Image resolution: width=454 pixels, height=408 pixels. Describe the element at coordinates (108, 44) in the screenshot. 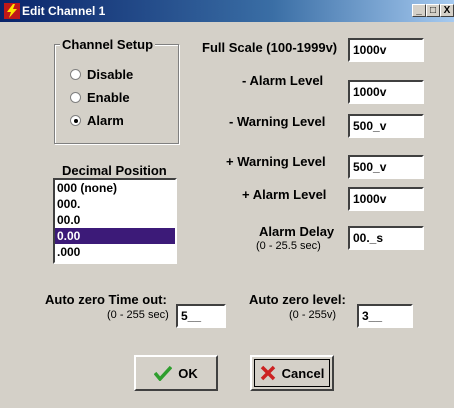

I see `channel-setup-legend: Channel Setup` at that location.